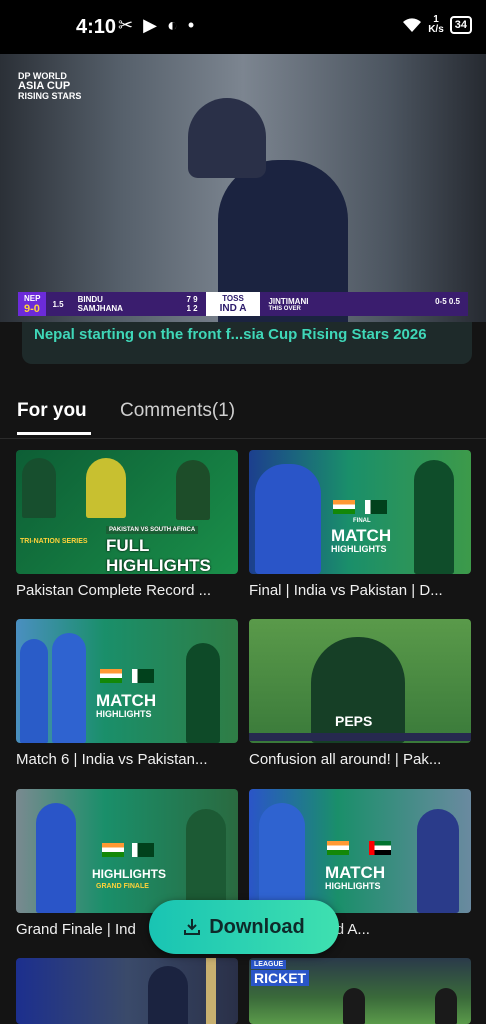 This screenshot has width=486, height=1024. I want to click on video-thumbnail: LEAGUE RICKET, so click(360, 991).